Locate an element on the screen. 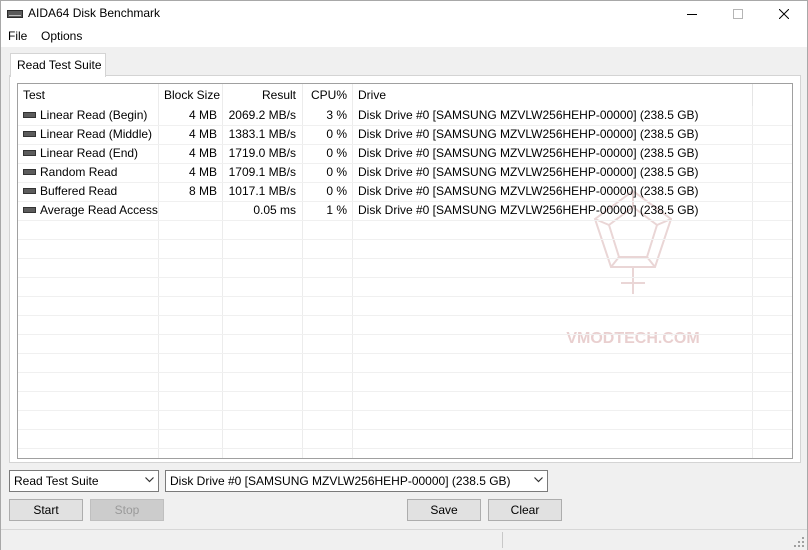 The height and width of the screenshot is (550, 808). column-header-block-size: Block Size is located at coordinates (193, 95).